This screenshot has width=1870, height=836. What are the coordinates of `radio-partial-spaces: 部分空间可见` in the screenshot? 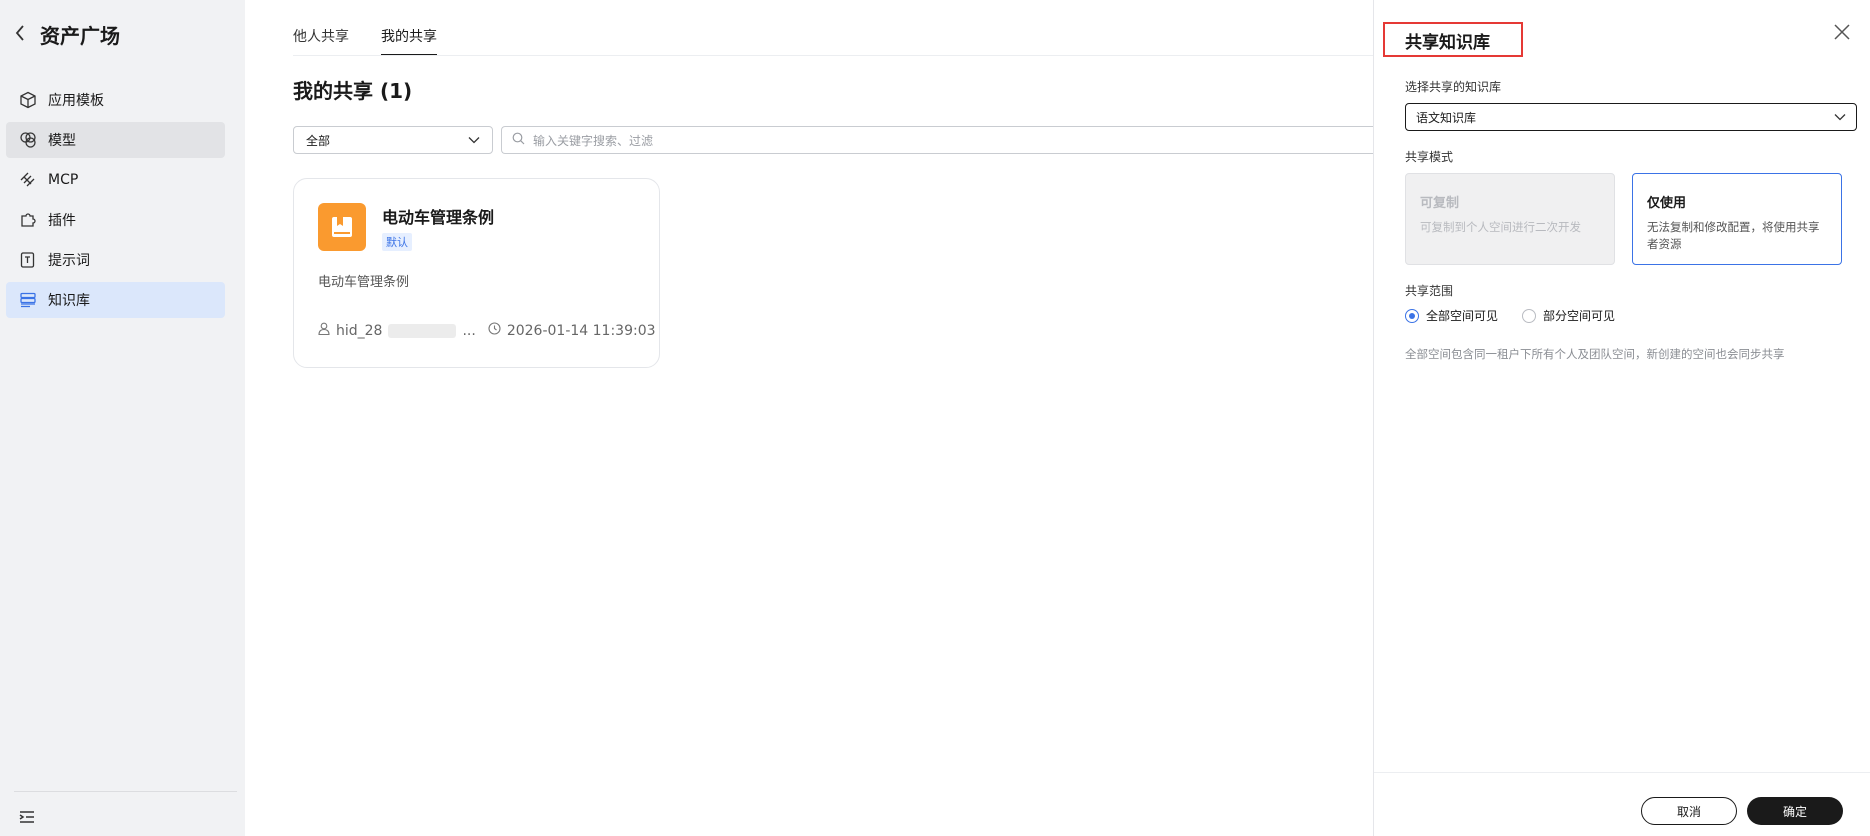 It's located at (1568, 315).